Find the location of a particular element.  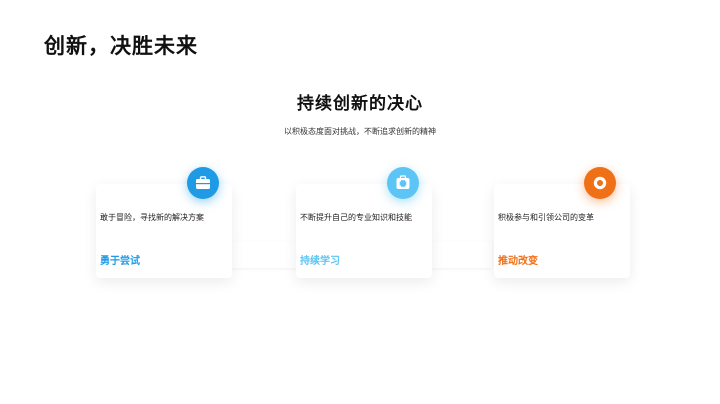

card-description: 不断提升自己的专业知识和技能 is located at coordinates (356, 217).